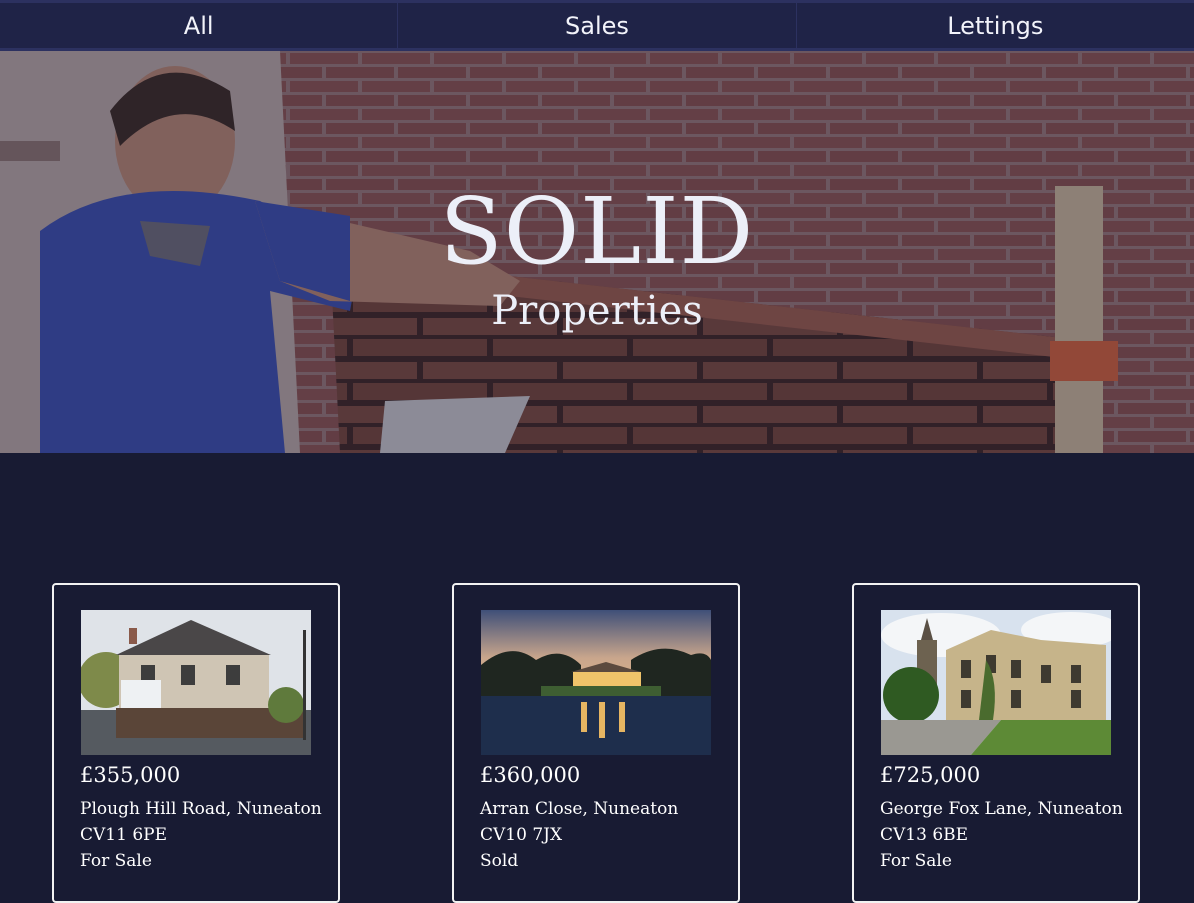 This screenshot has width=1194, height=903. What do you see at coordinates (597, 311) in the screenshot?
I see `hero-subtitle: Properties` at bounding box center [597, 311].